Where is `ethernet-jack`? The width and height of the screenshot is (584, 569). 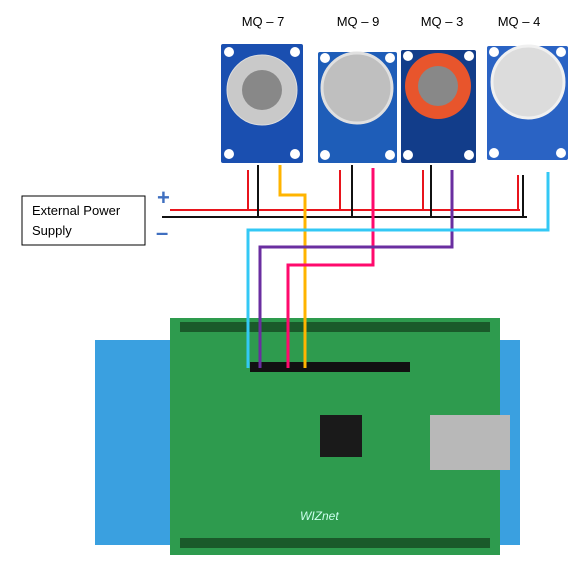
ethernet-jack is located at coordinates (470, 442).